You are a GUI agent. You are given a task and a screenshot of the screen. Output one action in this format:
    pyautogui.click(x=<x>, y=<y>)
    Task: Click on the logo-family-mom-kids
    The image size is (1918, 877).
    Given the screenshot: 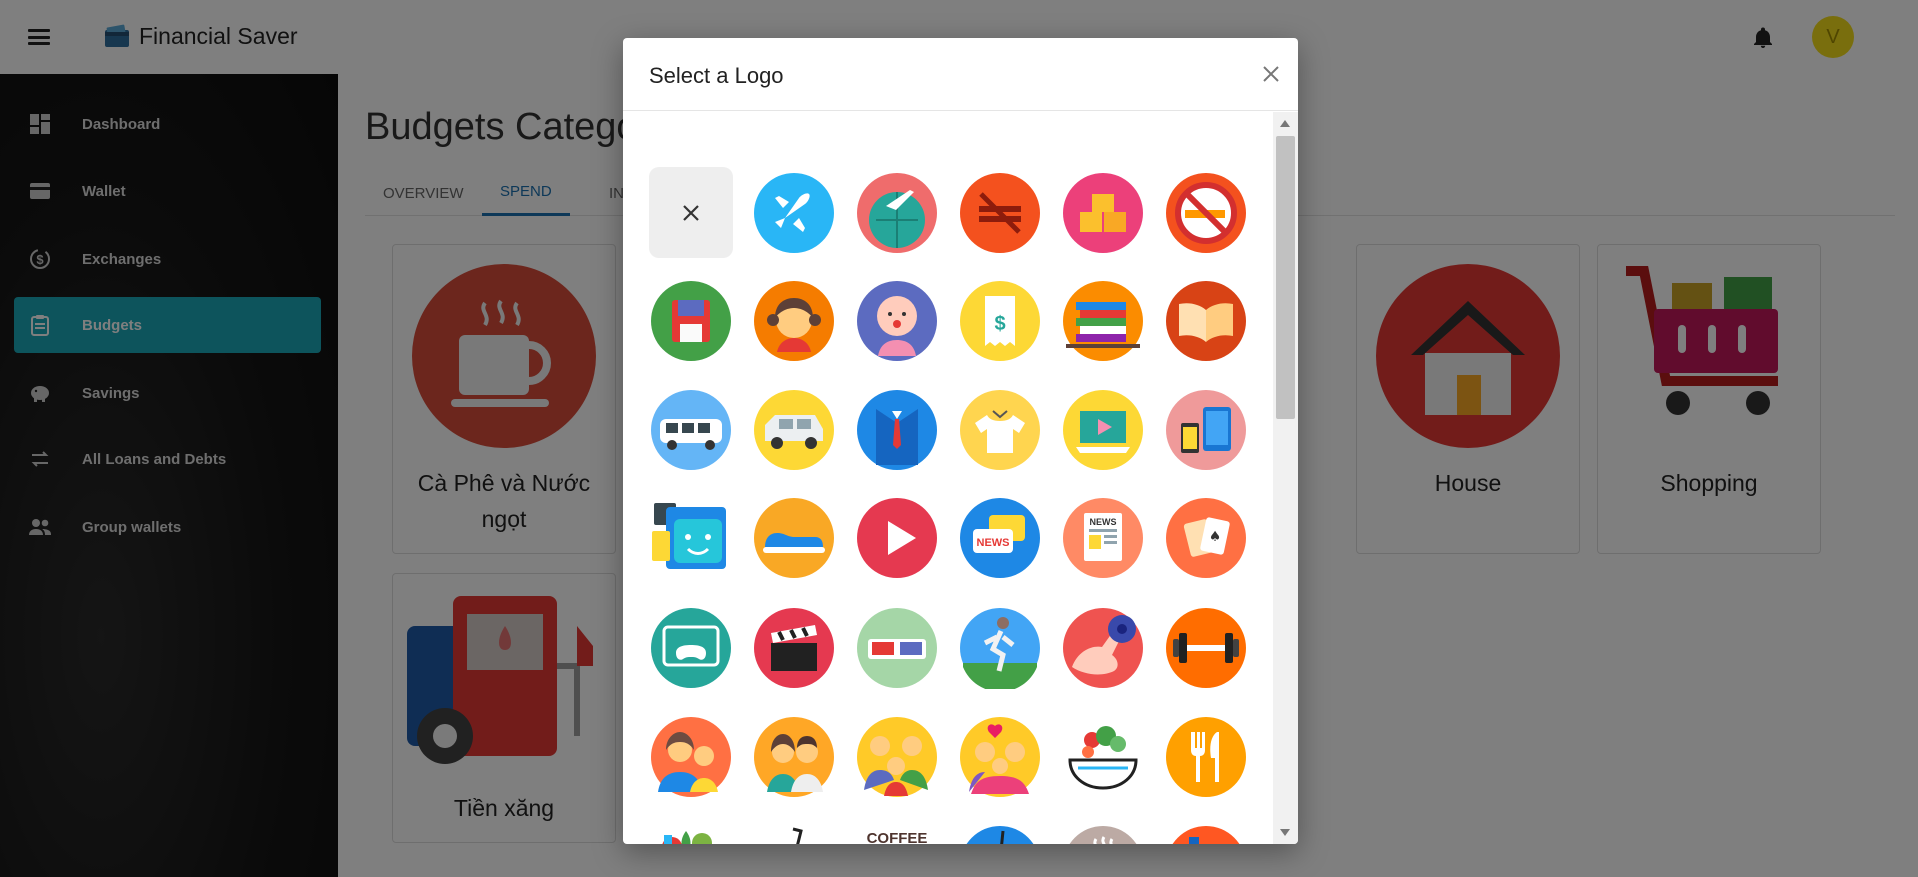 What is the action you would take?
    pyautogui.click(x=691, y=757)
    